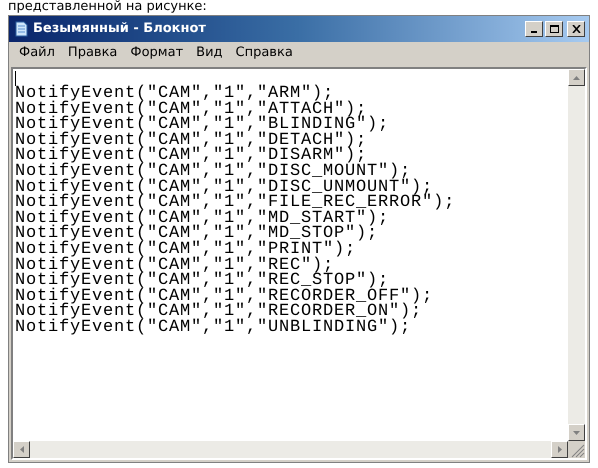 The height and width of the screenshot is (468, 598). What do you see at coordinates (534, 29) in the screenshot?
I see `minimize-button` at bounding box center [534, 29].